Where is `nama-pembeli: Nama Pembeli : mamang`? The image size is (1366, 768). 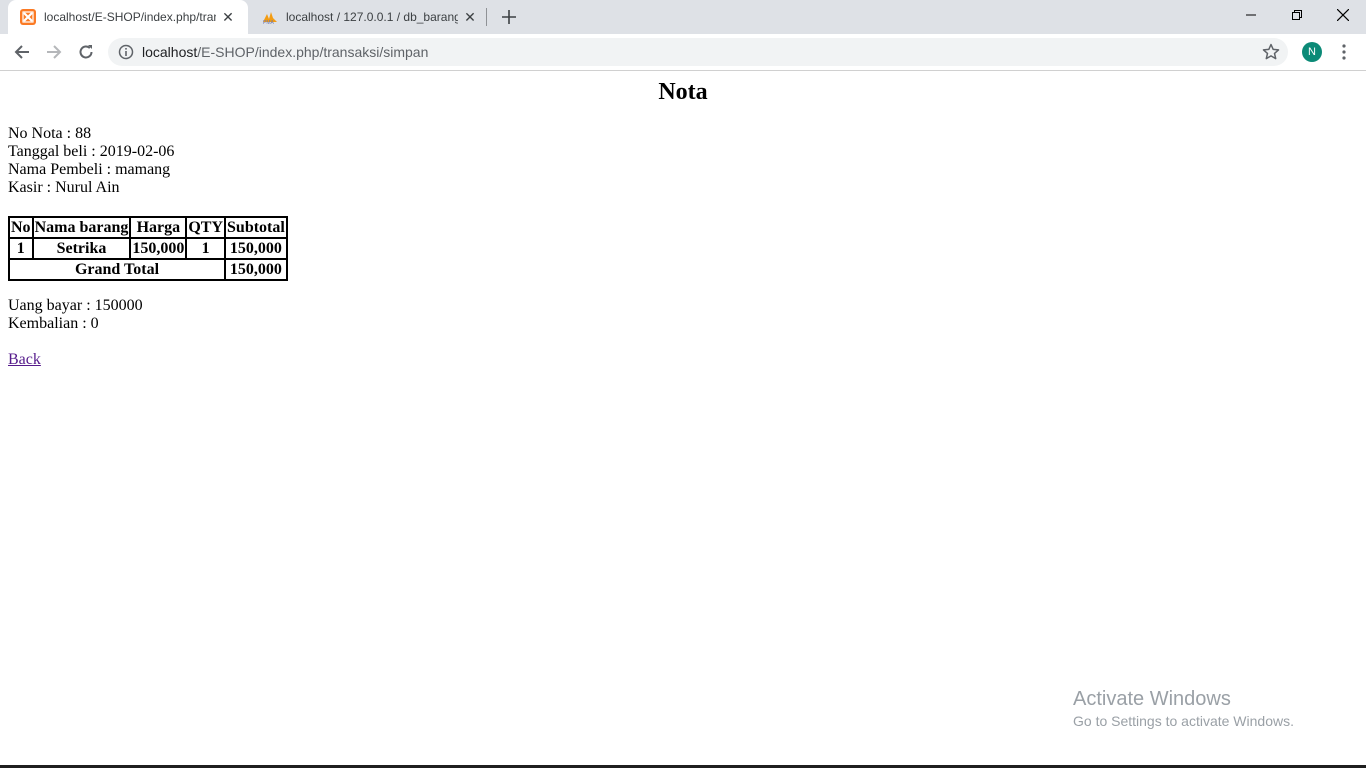 nama-pembeli: Nama Pembeli : mamang is located at coordinates (89, 169).